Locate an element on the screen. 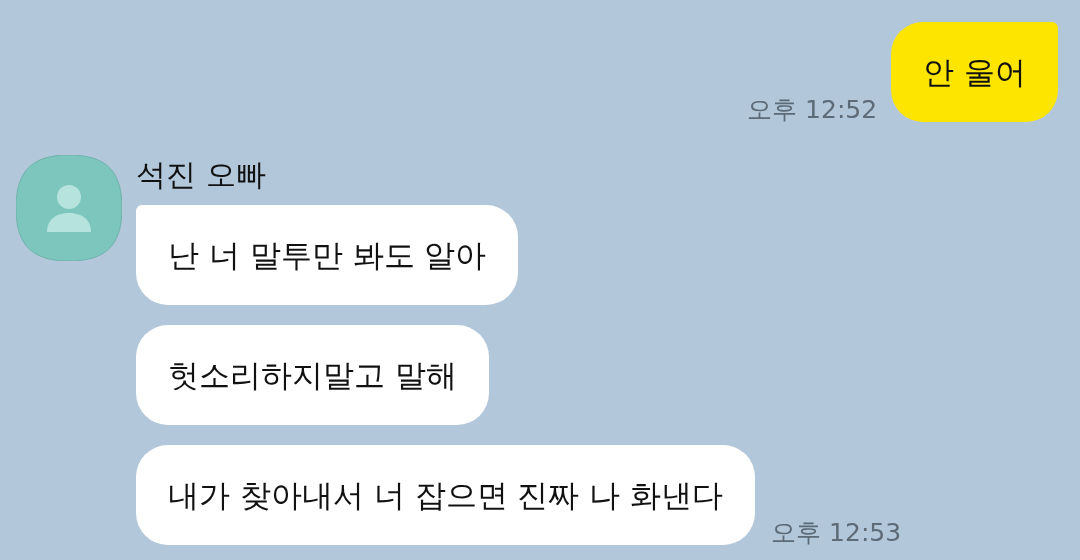  message-time: 오후 12:53 is located at coordinates (836, 533).